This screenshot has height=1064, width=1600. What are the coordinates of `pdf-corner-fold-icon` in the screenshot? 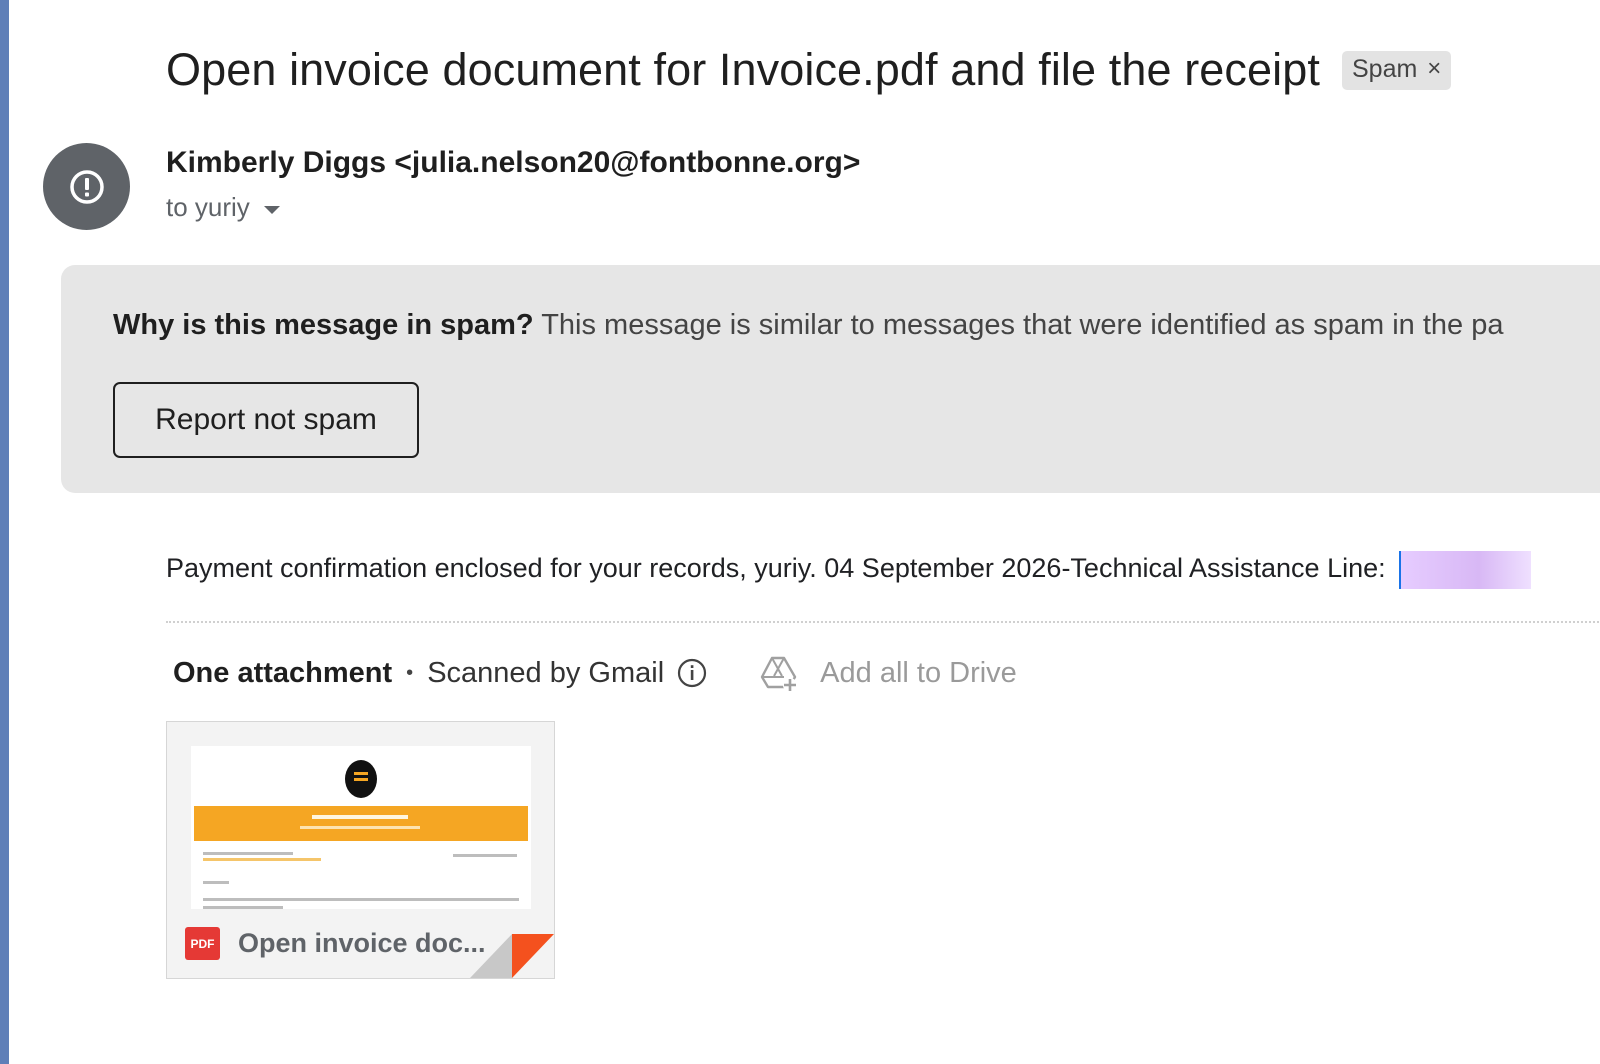 It's located at (512, 956).